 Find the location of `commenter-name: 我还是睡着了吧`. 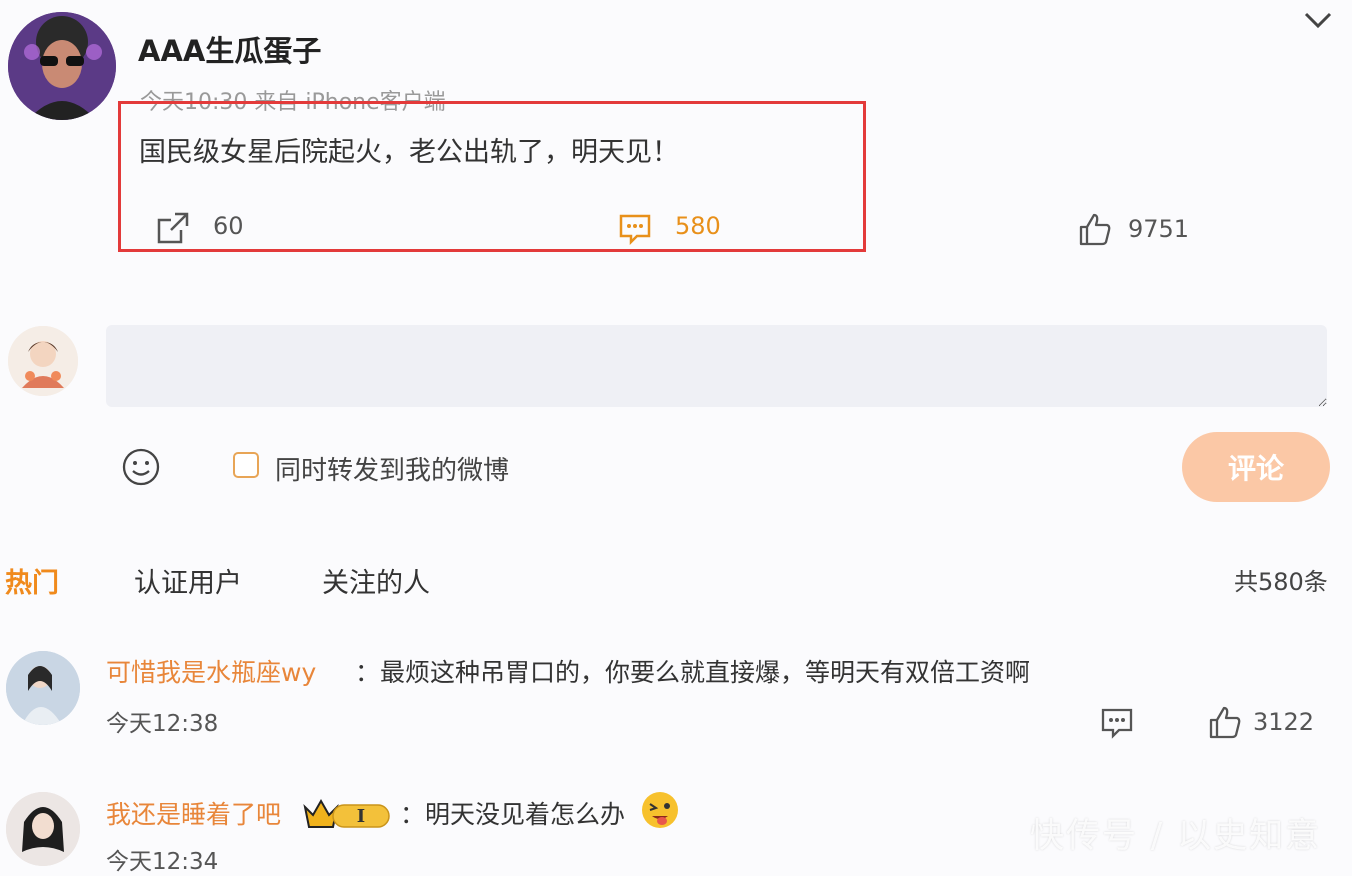

commenter-name: 我还是睡着了吧 is located at coordinates (193, 813).